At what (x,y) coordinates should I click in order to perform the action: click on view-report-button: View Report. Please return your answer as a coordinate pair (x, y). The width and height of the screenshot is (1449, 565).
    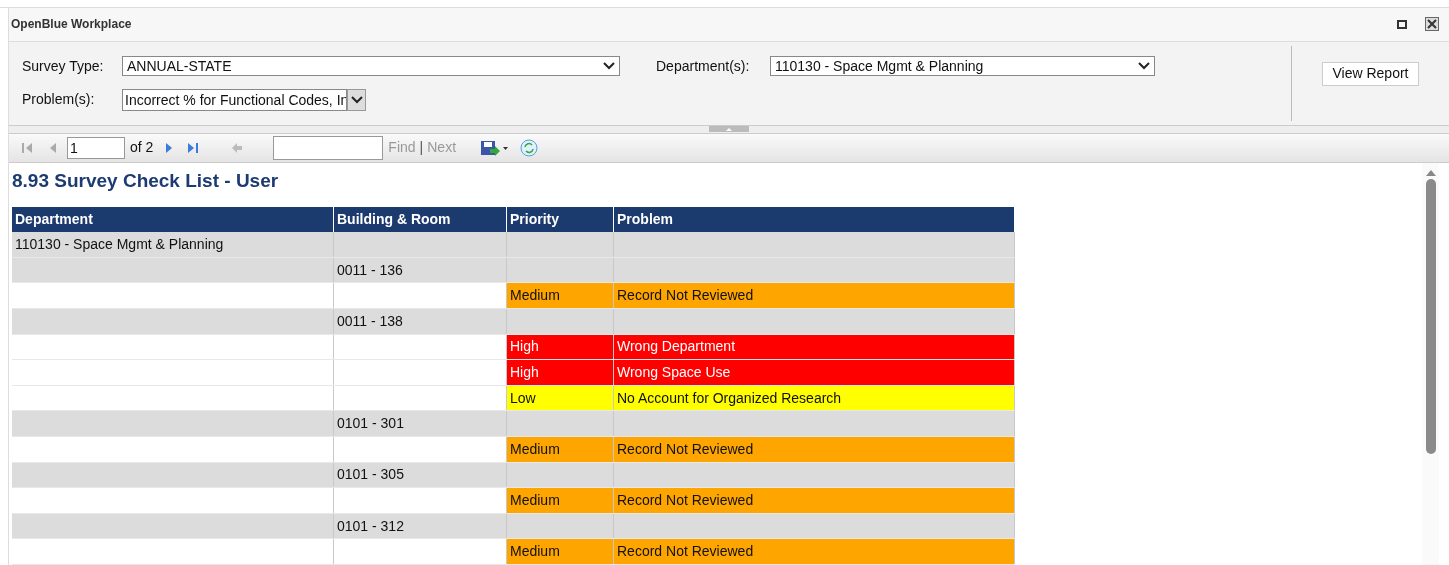
    Looking at the image, I should click on (1370, 74).